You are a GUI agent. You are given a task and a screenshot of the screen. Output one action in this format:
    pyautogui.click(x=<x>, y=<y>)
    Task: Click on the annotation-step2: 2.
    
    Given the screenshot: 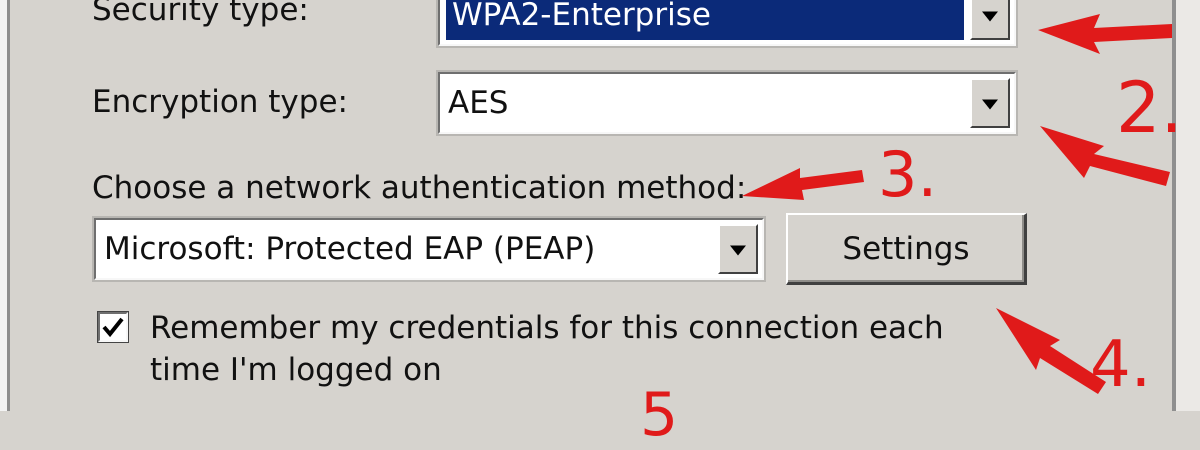 What is the action you would take?
    pyautogui.click(x=1149, y=108)
    